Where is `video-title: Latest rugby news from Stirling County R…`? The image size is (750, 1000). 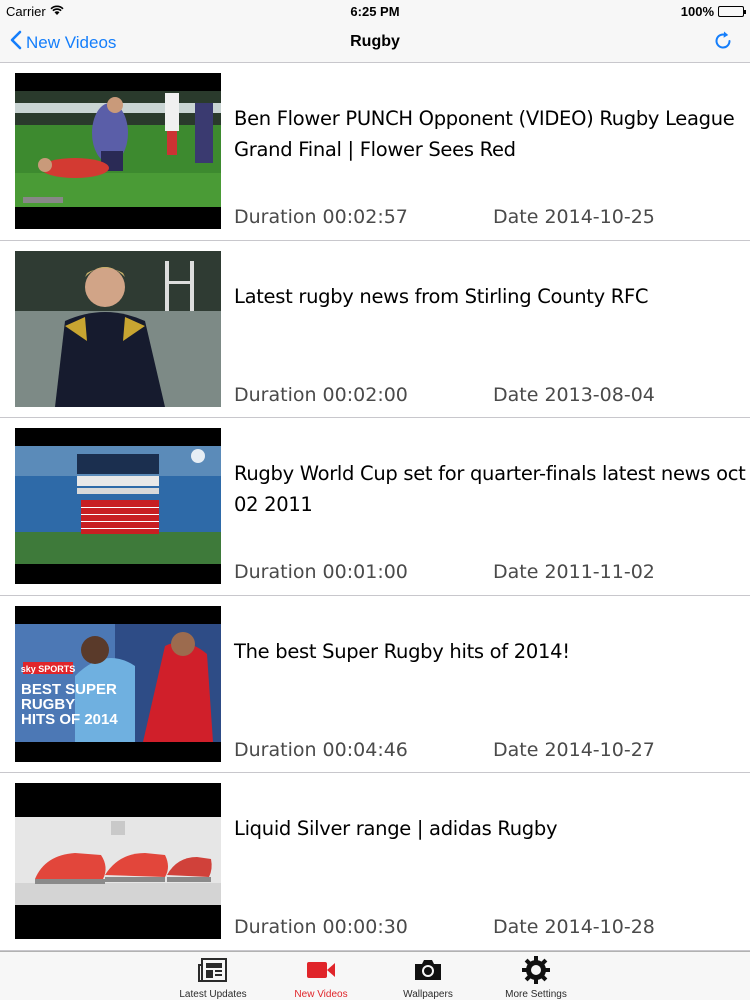 video-title: Latest rugby news from Stirling County R… is located at coordinates (441, 296).